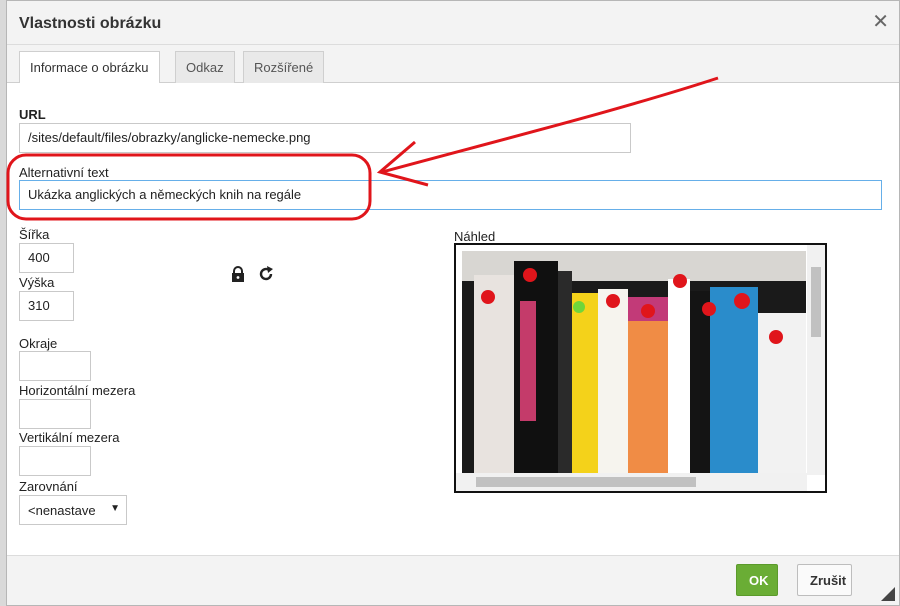  What do you see at coordinates (453, 580) in the screenshot?
I see `dialog-footer: OK Zrušit` at bounding box center [453, 580].